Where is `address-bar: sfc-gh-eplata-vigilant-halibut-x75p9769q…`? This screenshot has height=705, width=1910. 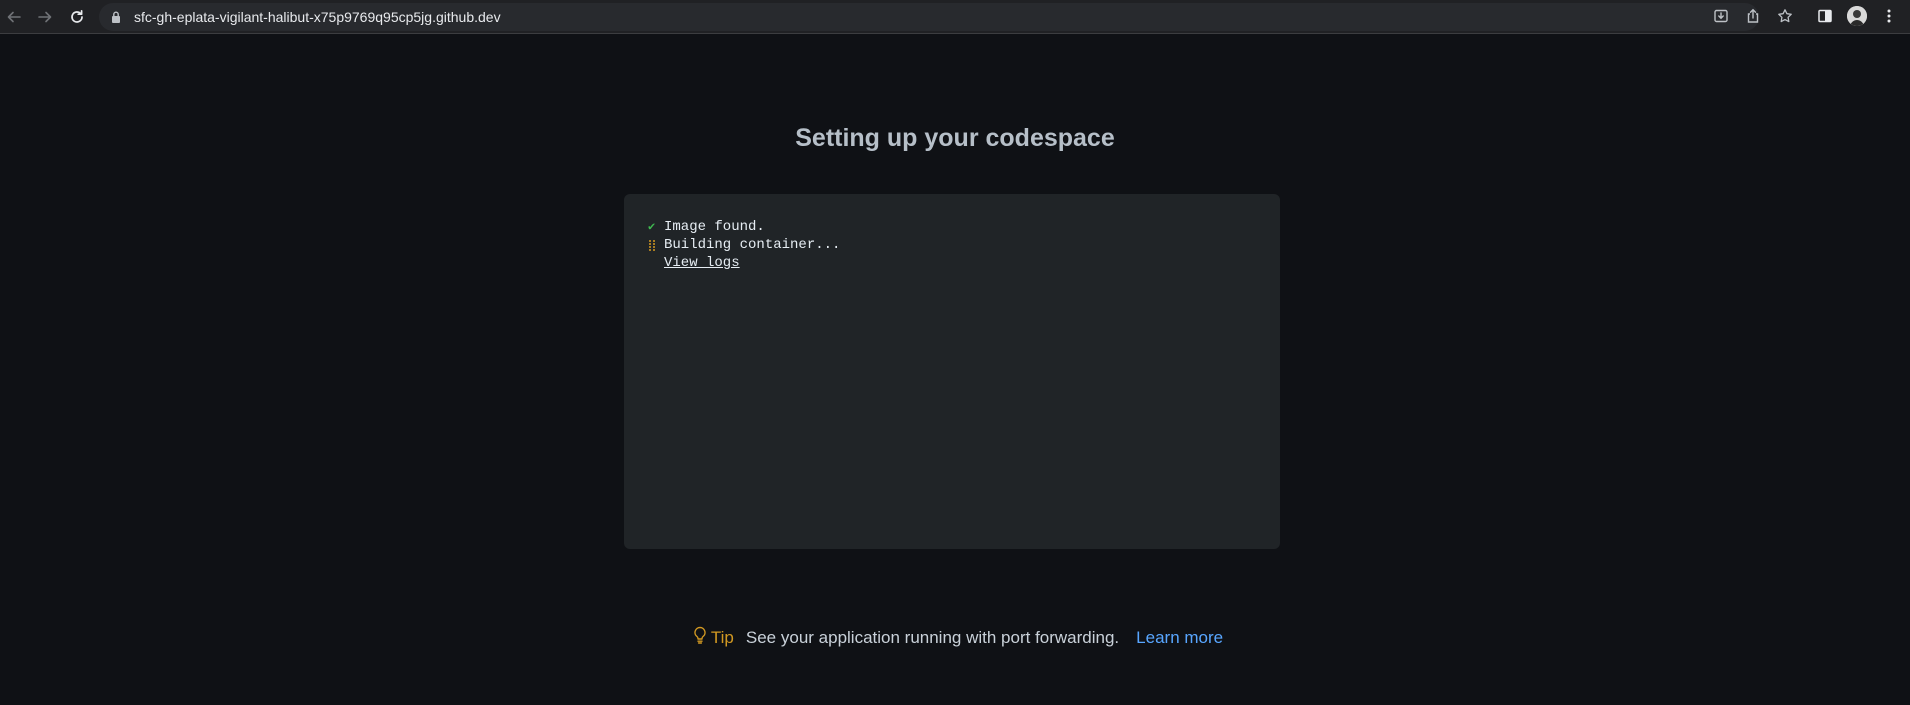 address-bar: sfc-gh-eplata-vigilant-halibut-x75p9769q… is located at coordinates (929, 17).